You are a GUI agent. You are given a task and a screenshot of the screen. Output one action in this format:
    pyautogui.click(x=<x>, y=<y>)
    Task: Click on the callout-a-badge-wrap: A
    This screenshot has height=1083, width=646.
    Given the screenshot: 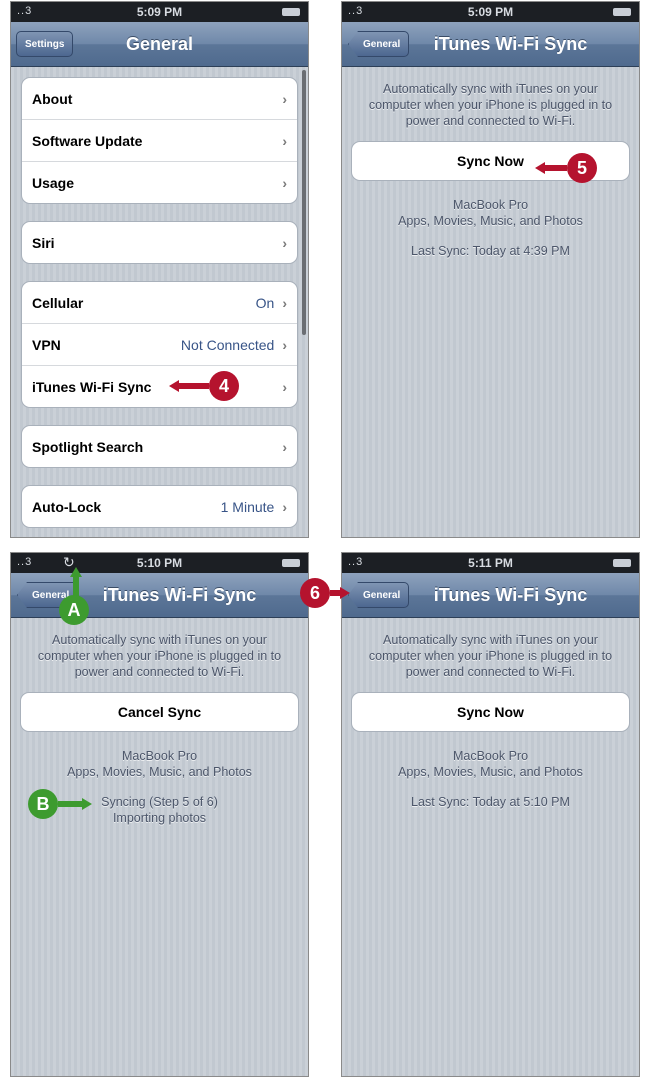 What is the action you would take?
    pyautogui.click(x=74, y=610)
    